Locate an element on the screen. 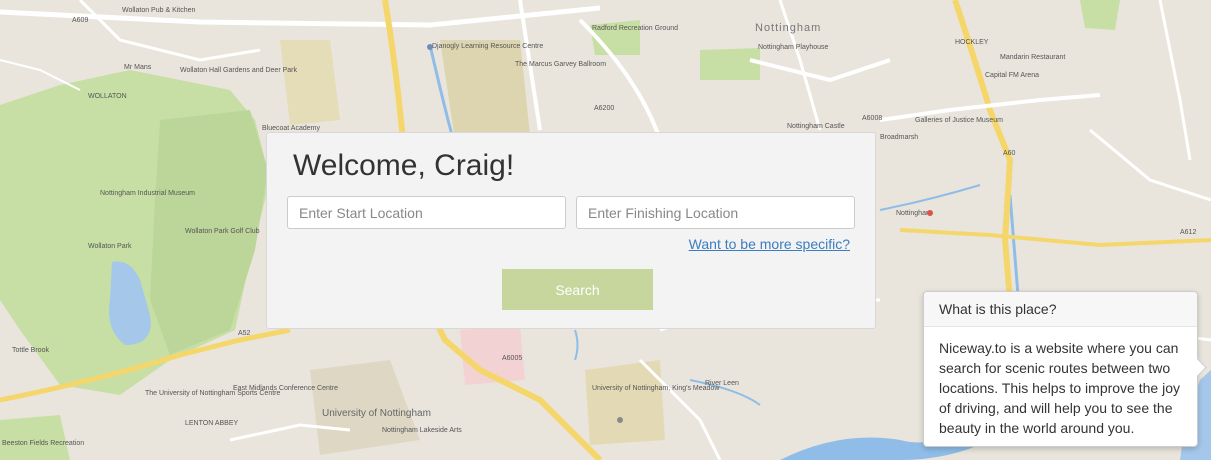 Image resolution: width=1211 pixels, height=460 pixels. map-label-tottle-brook: Tottle Brook is located at coordinates (30, 350).